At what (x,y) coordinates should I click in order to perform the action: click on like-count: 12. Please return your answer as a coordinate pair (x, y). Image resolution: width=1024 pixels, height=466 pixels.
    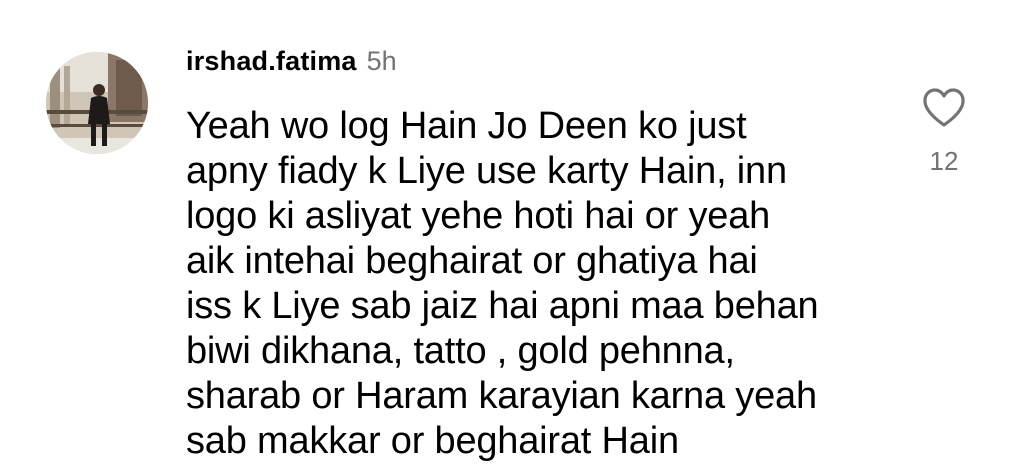
    Looking at the image, I should click on (944, 161).